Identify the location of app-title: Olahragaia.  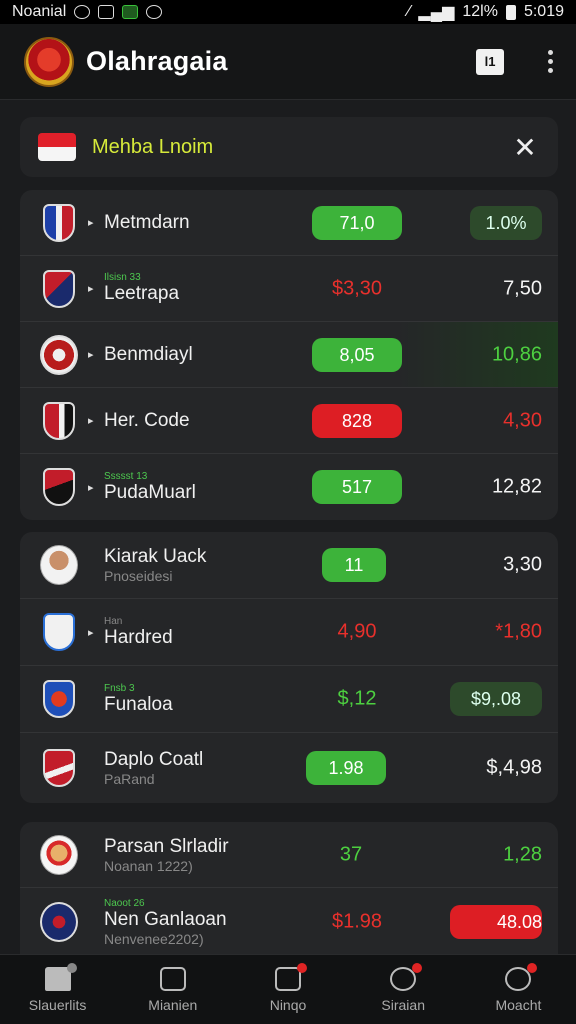
(157, 61).